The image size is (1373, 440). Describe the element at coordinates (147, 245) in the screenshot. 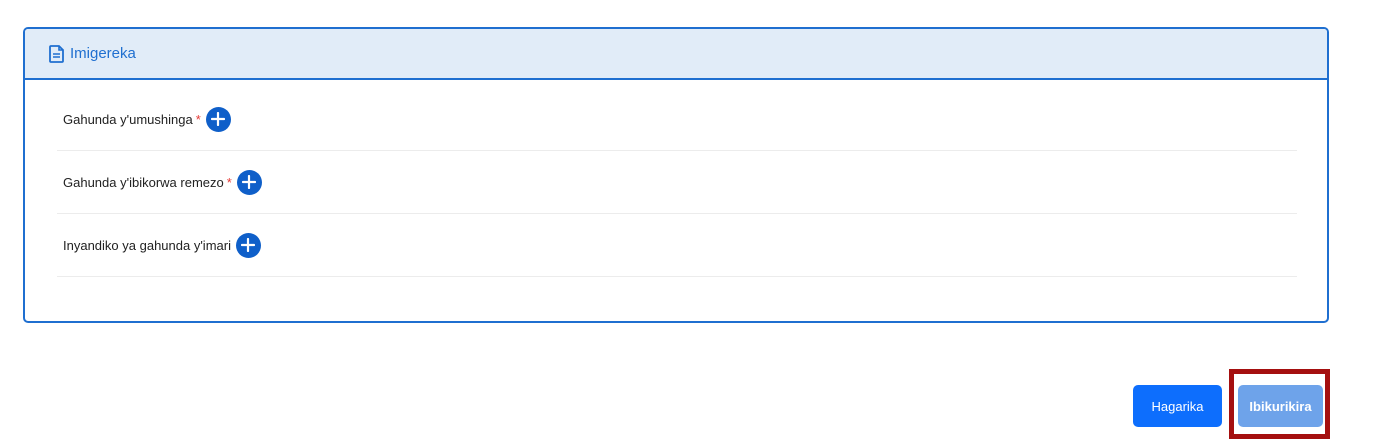

I see `attachment-label: Inyandiko ya gahunda y'imari` at that location.